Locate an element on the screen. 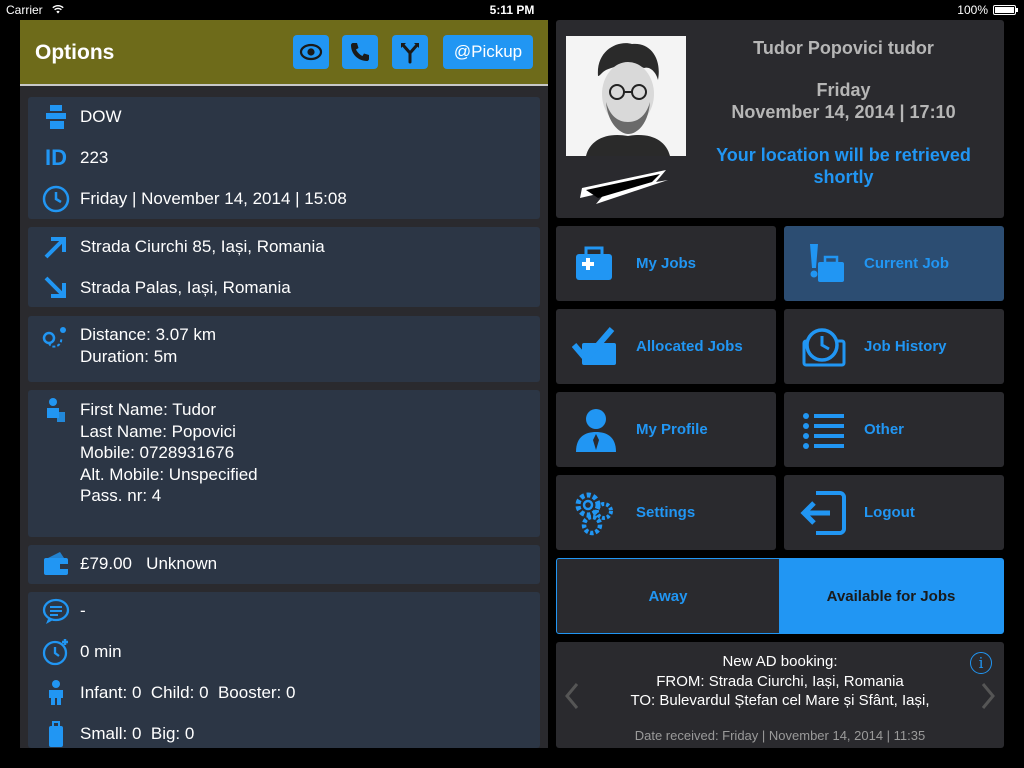  duration-value: Duration: 5m is located at coordinates (129, 356).